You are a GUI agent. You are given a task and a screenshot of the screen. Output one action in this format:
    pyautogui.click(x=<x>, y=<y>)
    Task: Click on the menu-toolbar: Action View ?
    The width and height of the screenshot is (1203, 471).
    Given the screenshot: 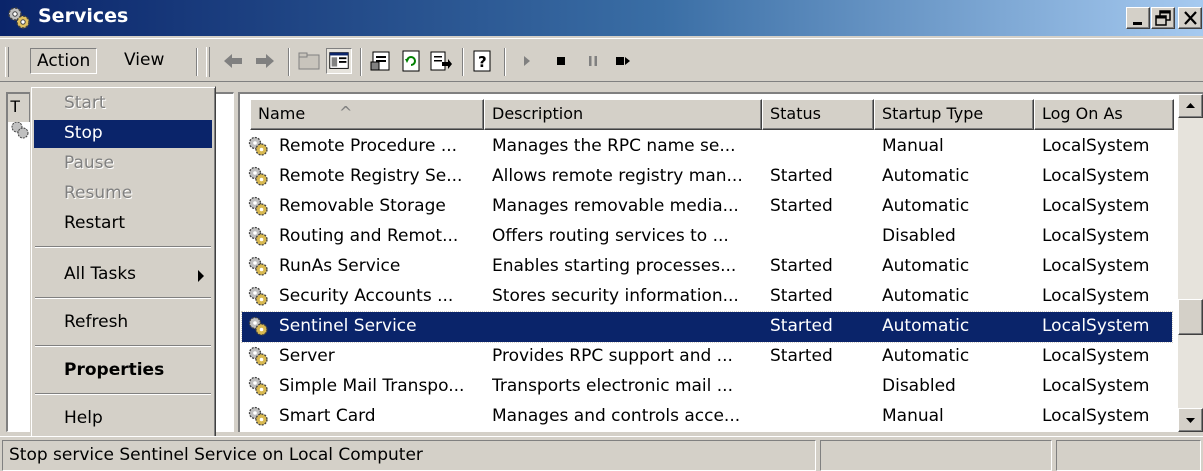 What is the action you would take?
    pyautogui.click(x=601, y=60)
    